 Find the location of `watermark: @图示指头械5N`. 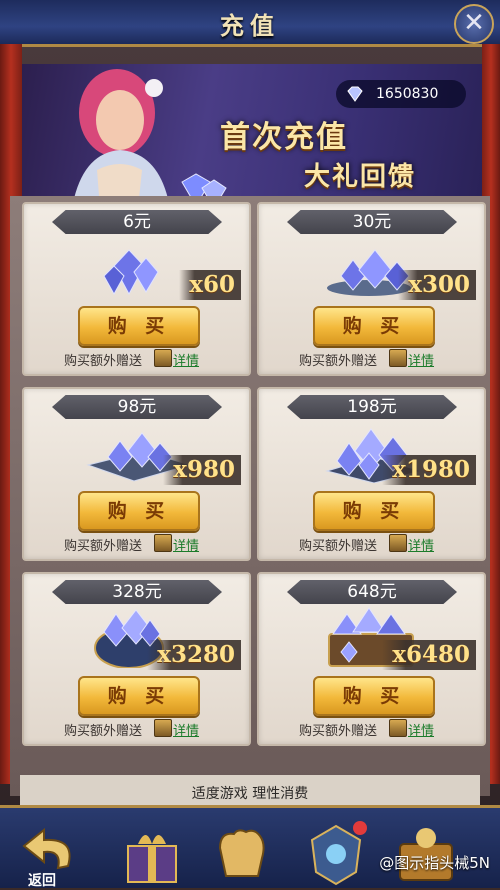

watermark: @图示指头械5N is located at coordinates (434, 863).